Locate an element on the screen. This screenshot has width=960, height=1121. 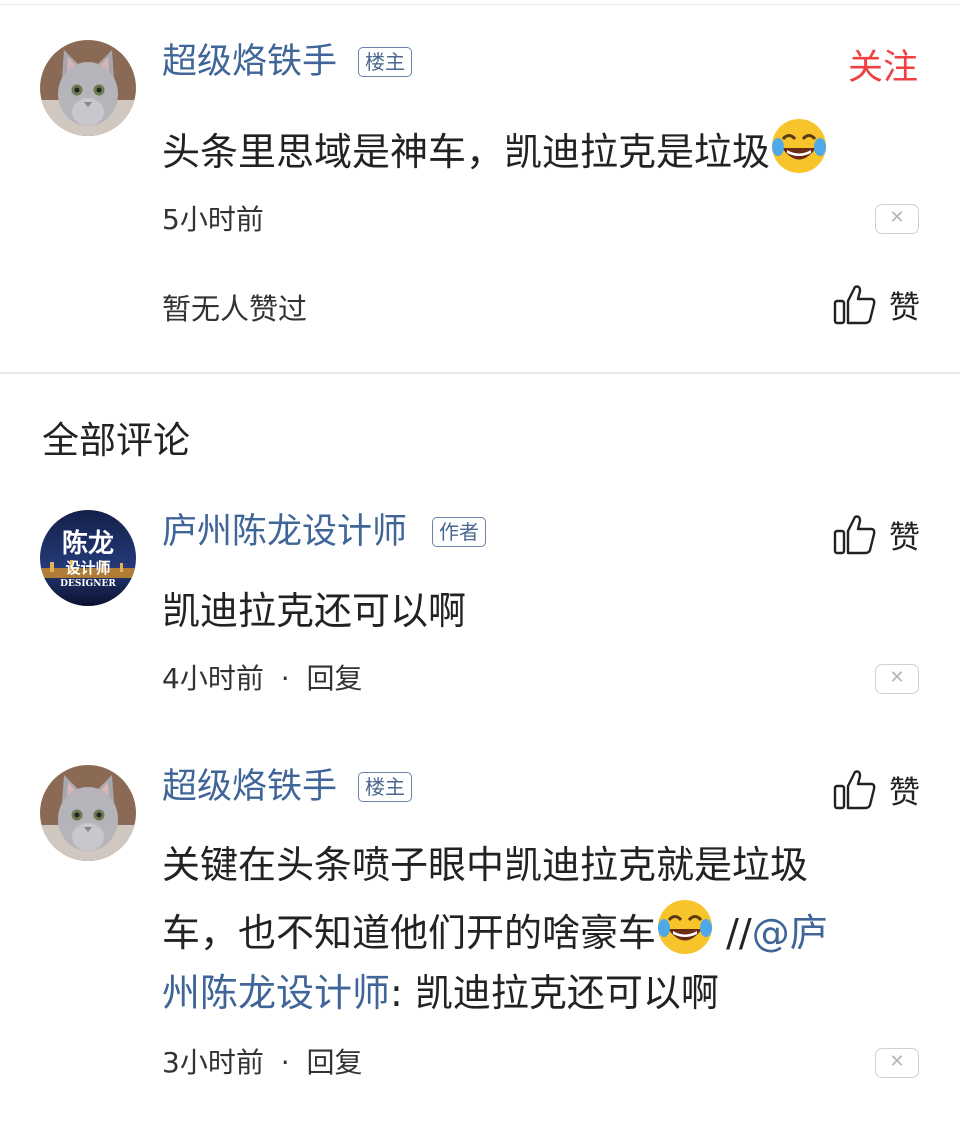
mention-link: 州陈龙设计师 is located at coordinates (276, 993).